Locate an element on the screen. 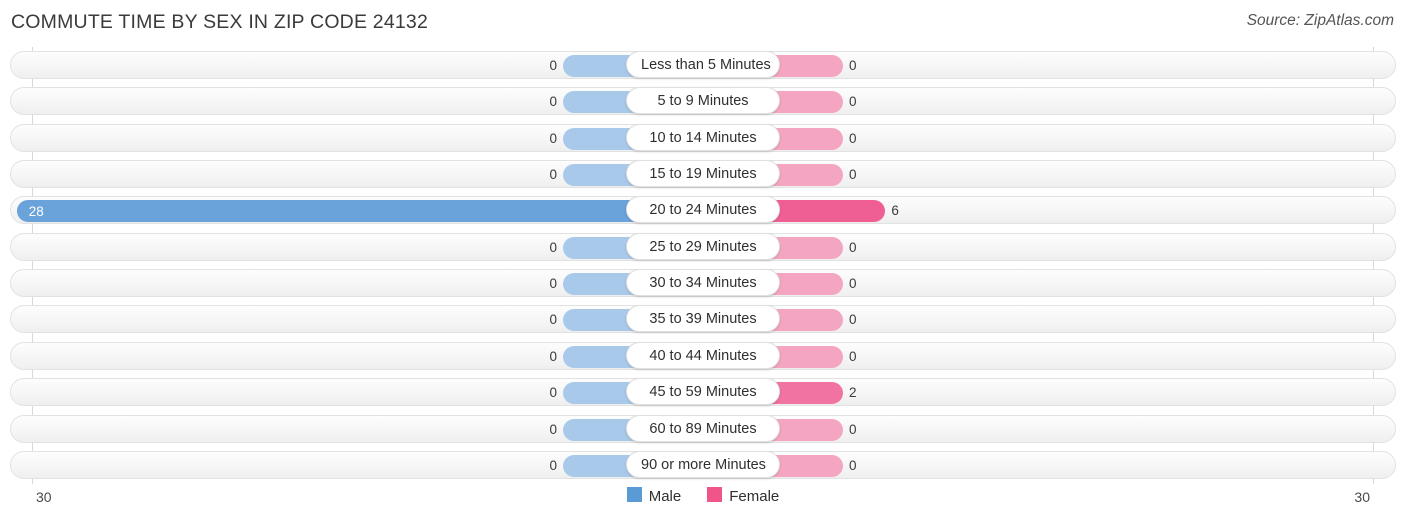  chart-row: 20 to 24 Minutes 28 6 is located at coordinates (703, 211).